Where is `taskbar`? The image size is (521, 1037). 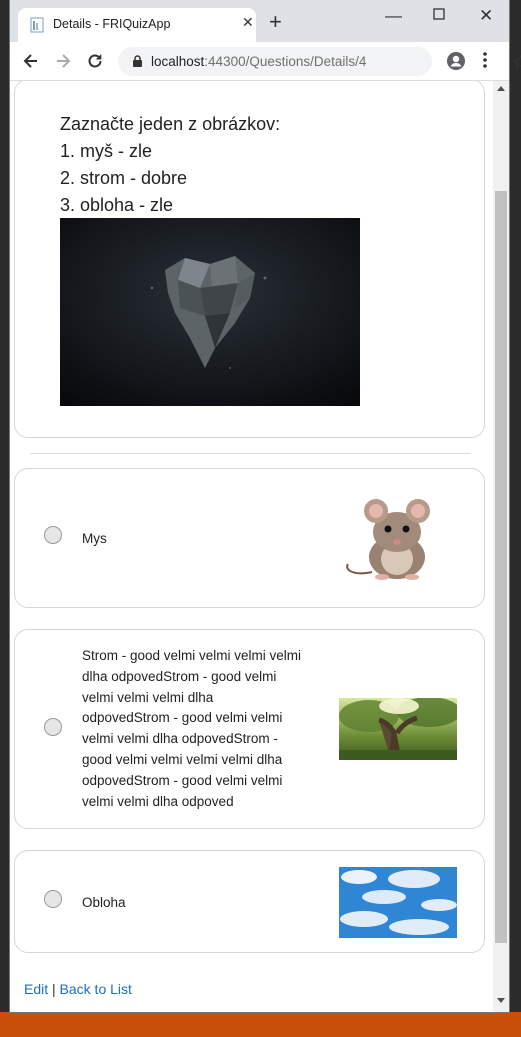
taskbar is located at coordinates (260, 1024).